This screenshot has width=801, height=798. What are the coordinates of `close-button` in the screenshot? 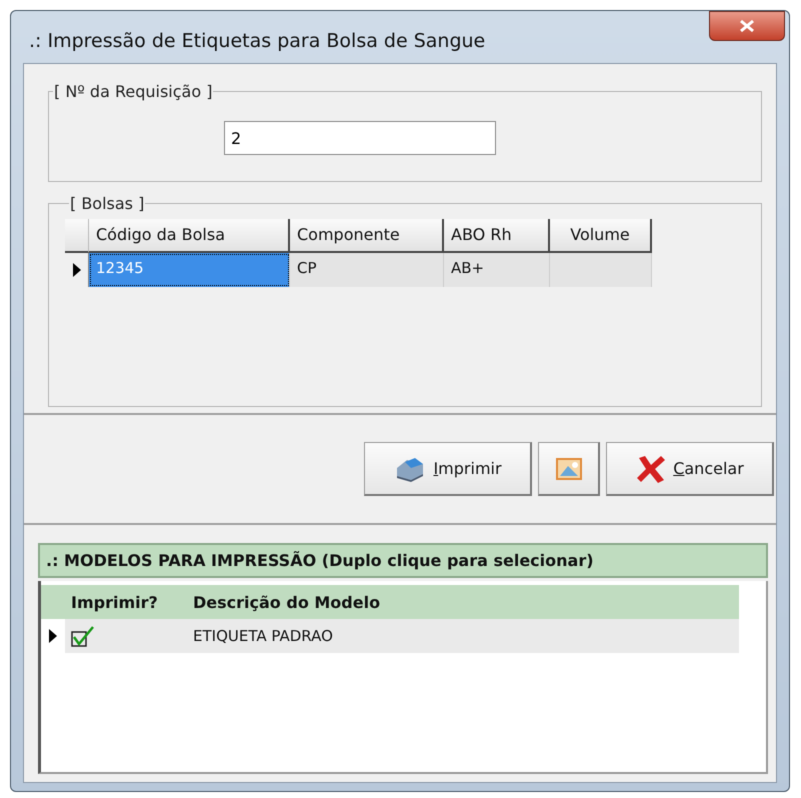 It's located at (747, 26).